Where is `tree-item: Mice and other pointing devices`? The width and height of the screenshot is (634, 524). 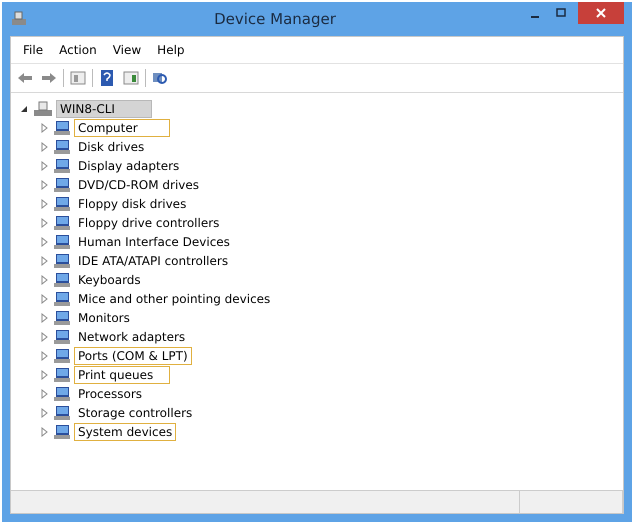 tree-item: Mice and other pointing devices is located at coordinates (174, 299).